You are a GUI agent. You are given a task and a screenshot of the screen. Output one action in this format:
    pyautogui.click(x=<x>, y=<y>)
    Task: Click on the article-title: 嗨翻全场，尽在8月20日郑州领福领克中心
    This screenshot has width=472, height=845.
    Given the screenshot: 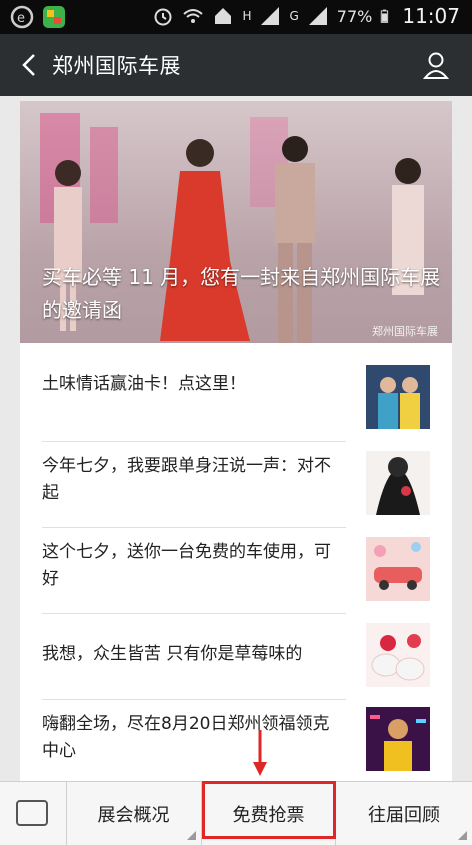 What is the action you would take?
    pyautogui.click(x=186, y=737)
    